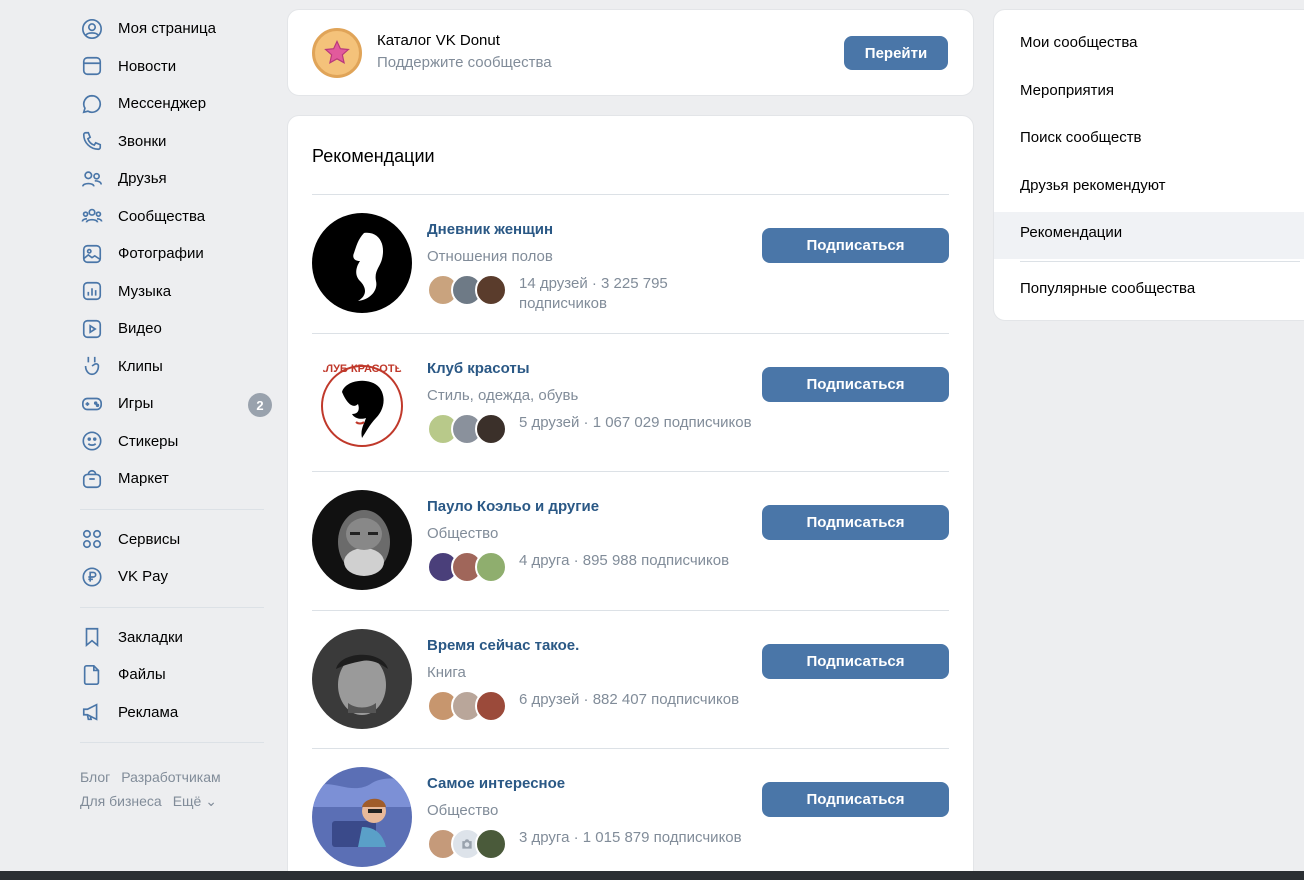 The height and width of the screenshot is (880, 1304). What do you see at coordinates (635, 422) in the screenshot?
I see `community-stats: 5 друзей · 1 067 029 подписчиков` at bounding box center [635, 422].